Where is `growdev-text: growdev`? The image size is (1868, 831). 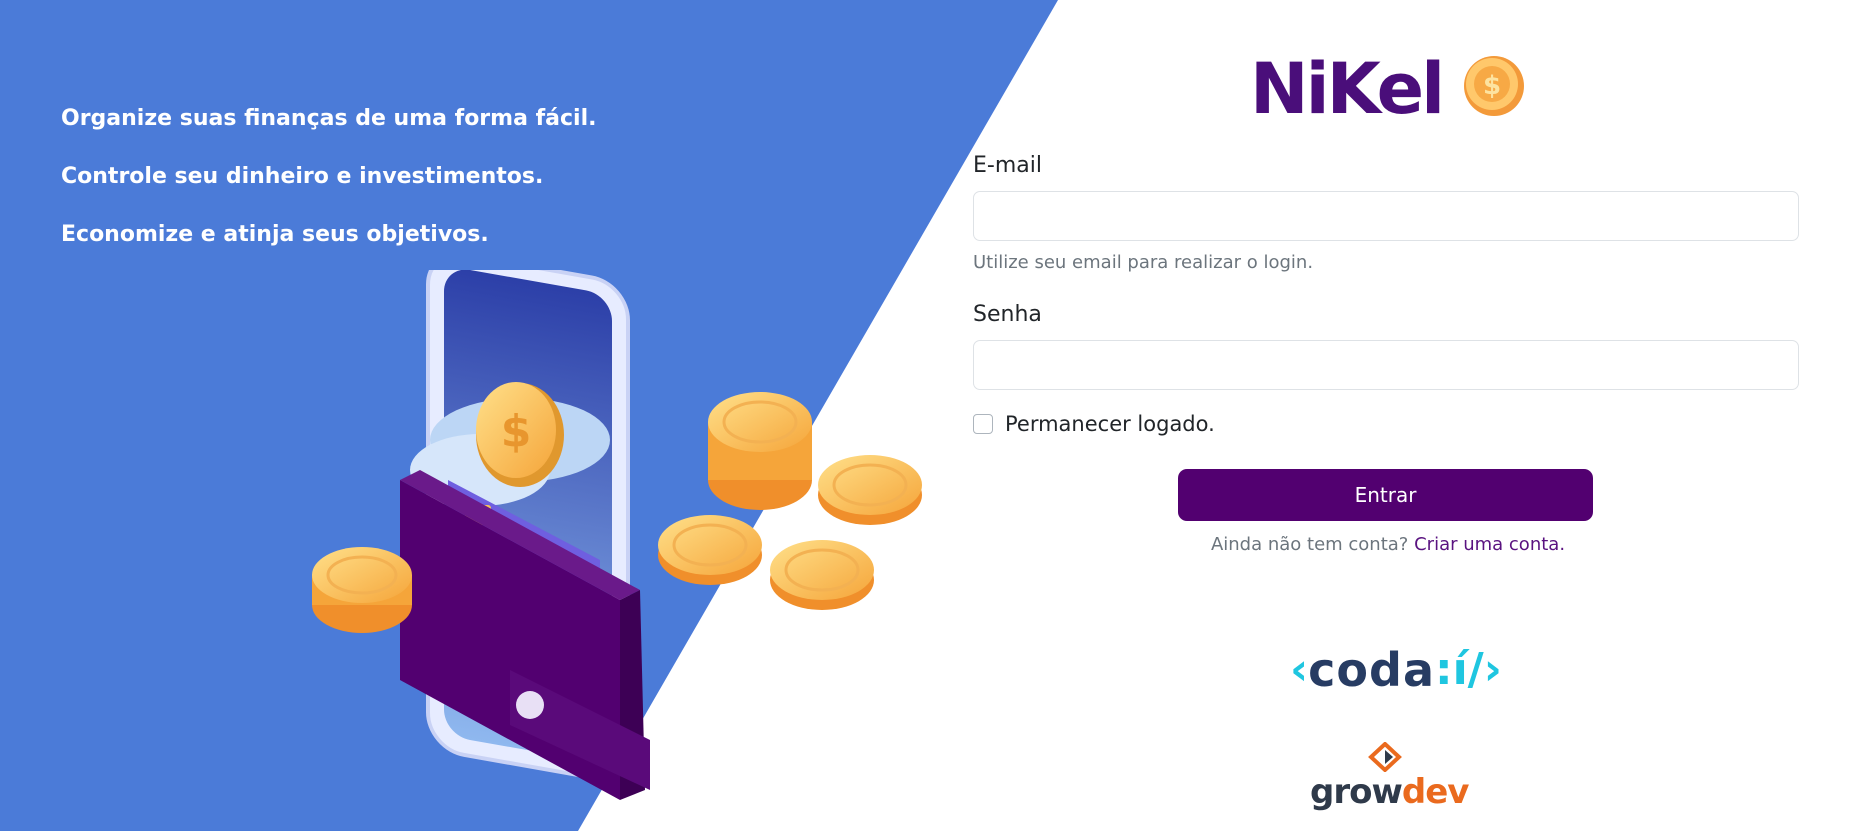
growdev-text: growdev is located at coordinates (1390, 792).